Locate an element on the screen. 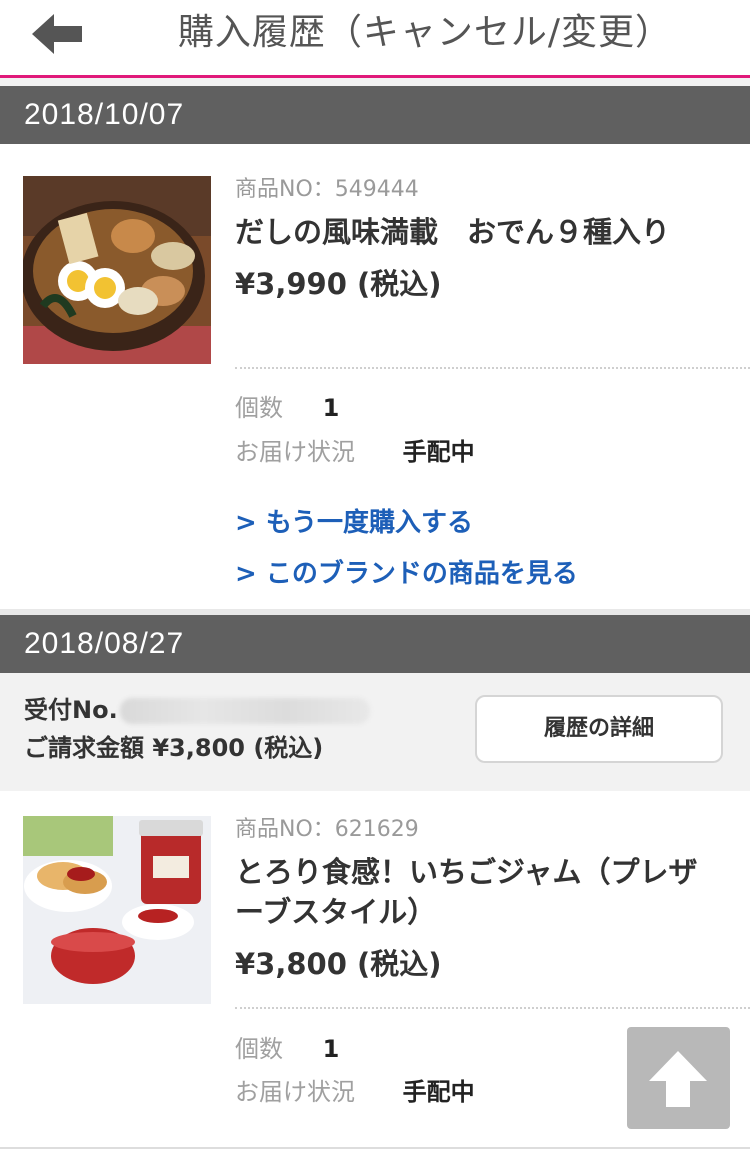  product-price: ¥3,800 (税込) is located at coordinates (338, 964).